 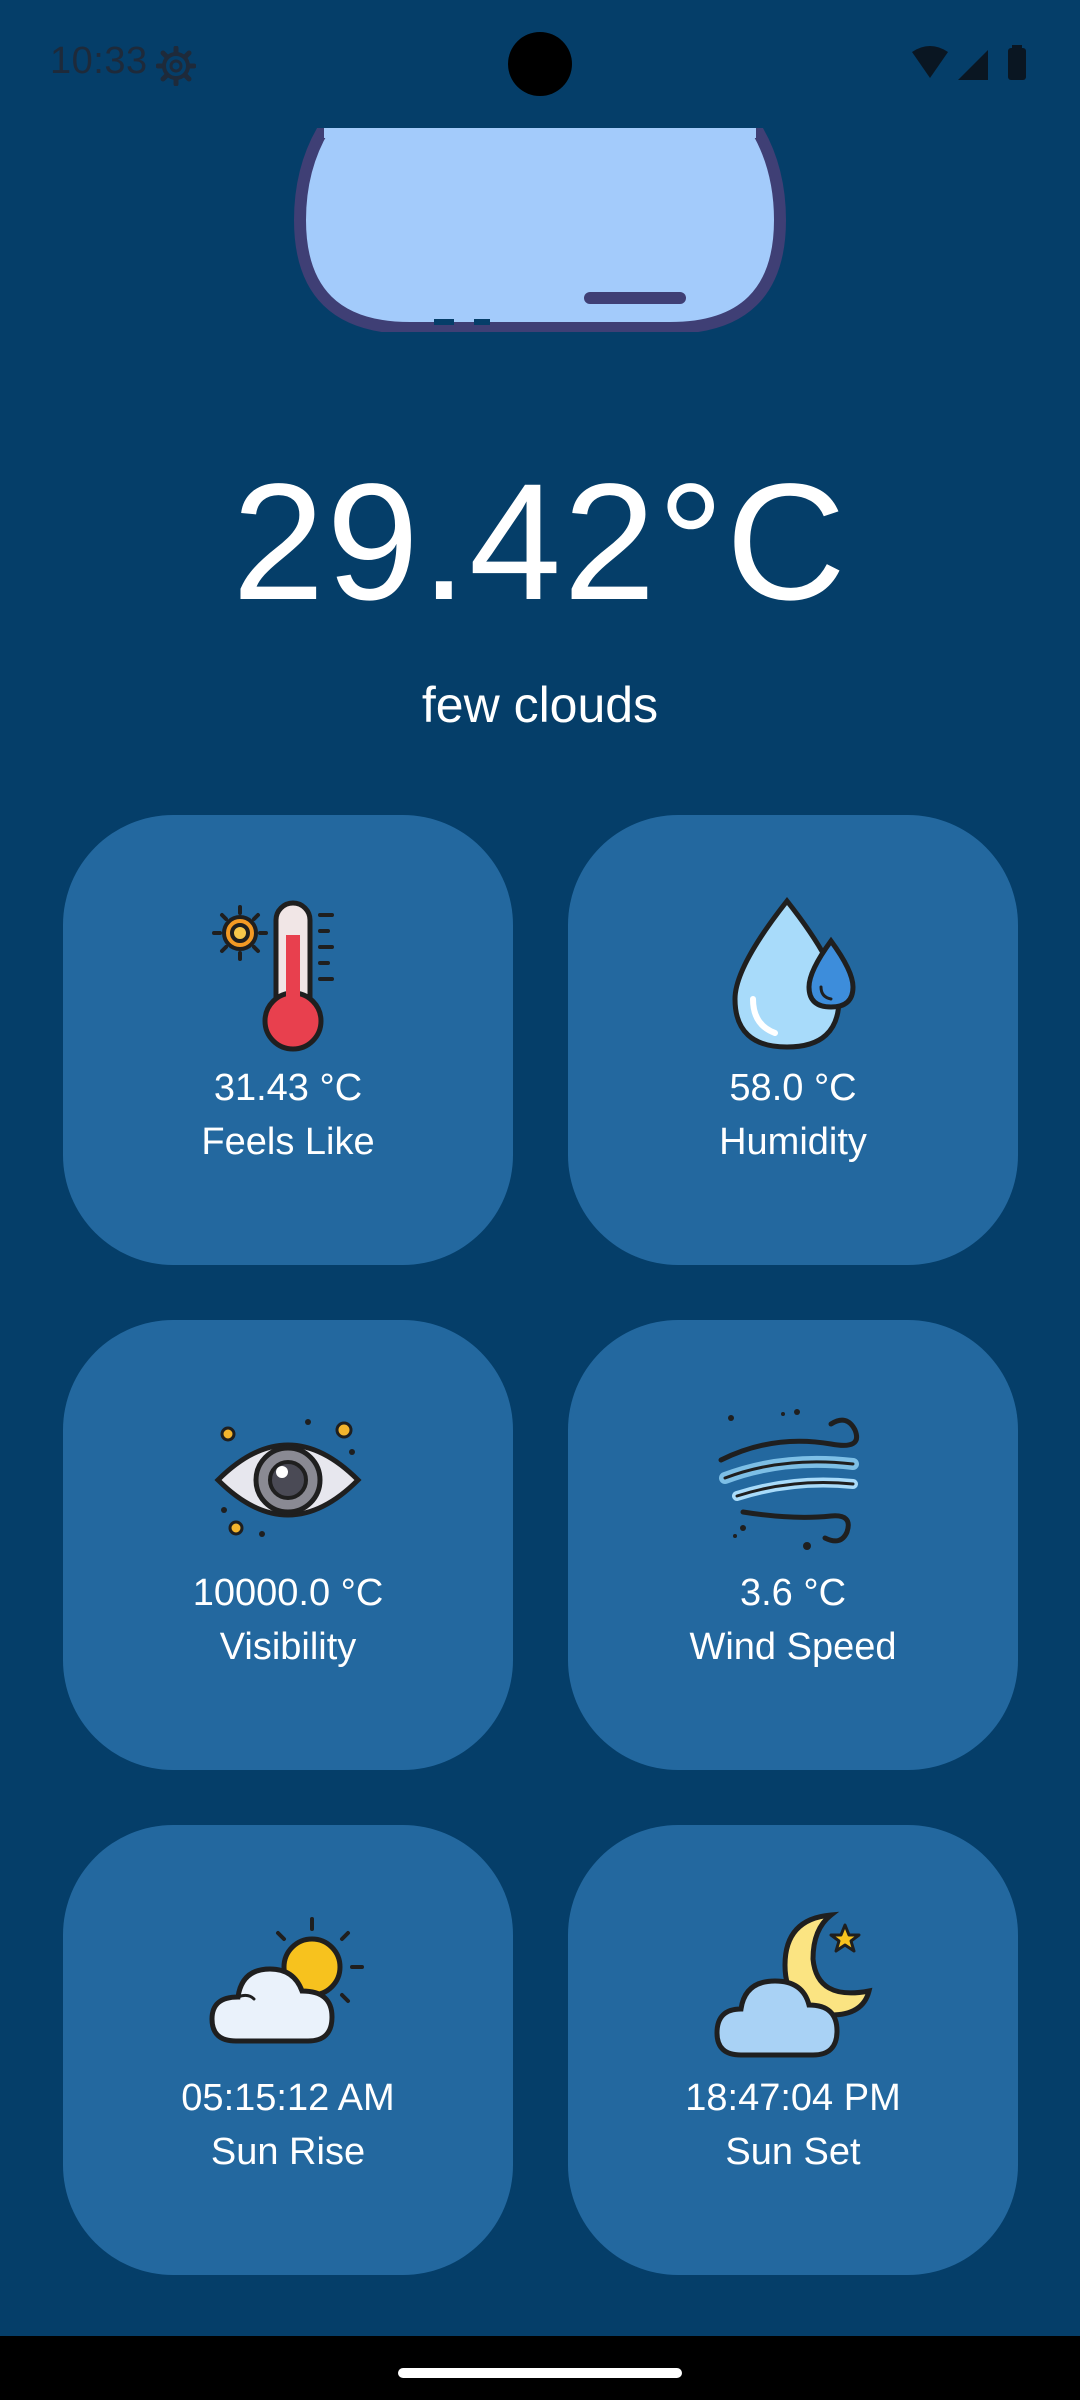 I want to click on current-temperature: 29.42°C, so click(x=540, y=542).